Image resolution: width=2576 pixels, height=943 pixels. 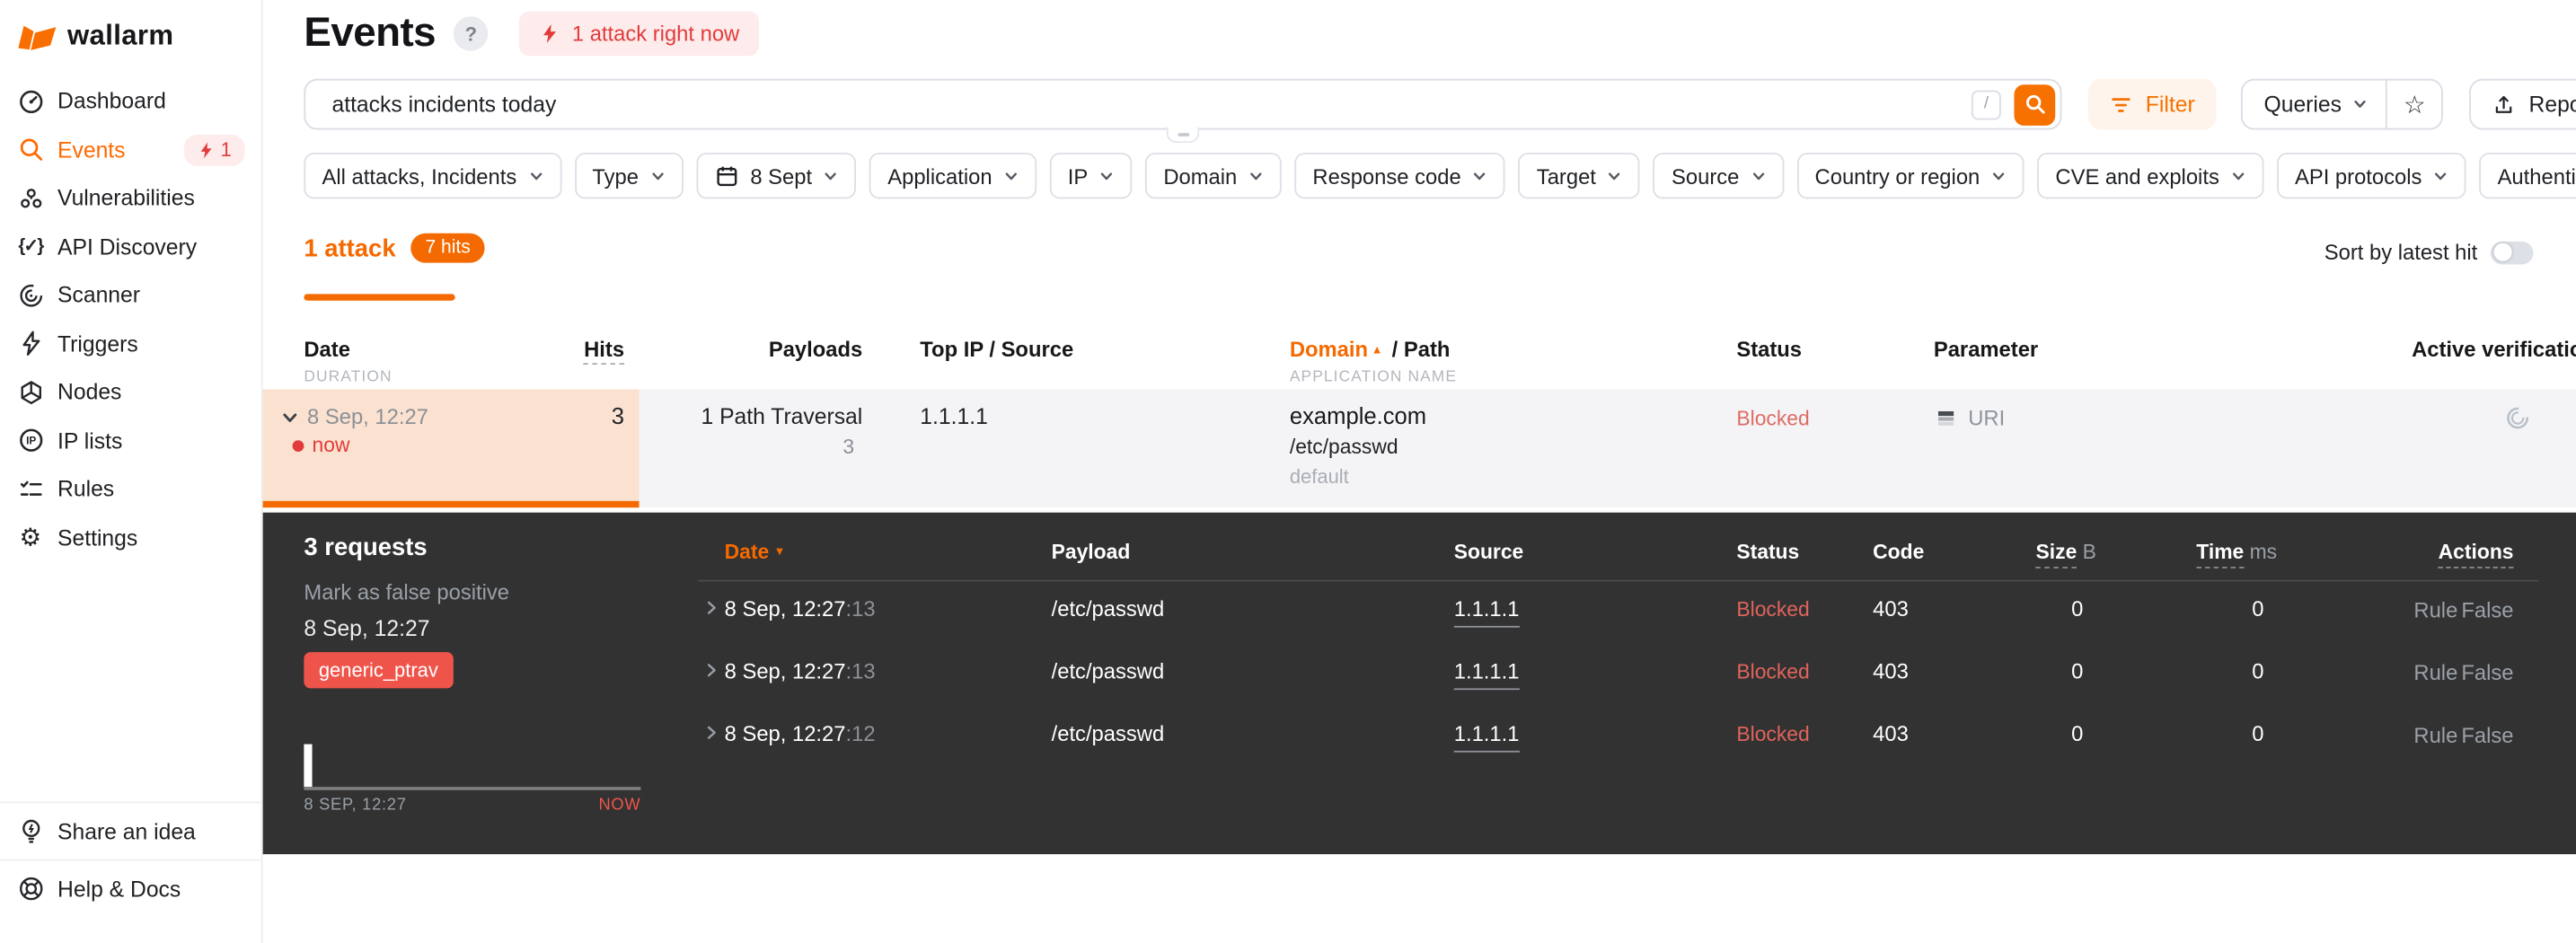 What do you see at coordinates (2315, 104) in the screenshot?
I see `queries-dropdown: Queries` at bounding box center [2315, 104].